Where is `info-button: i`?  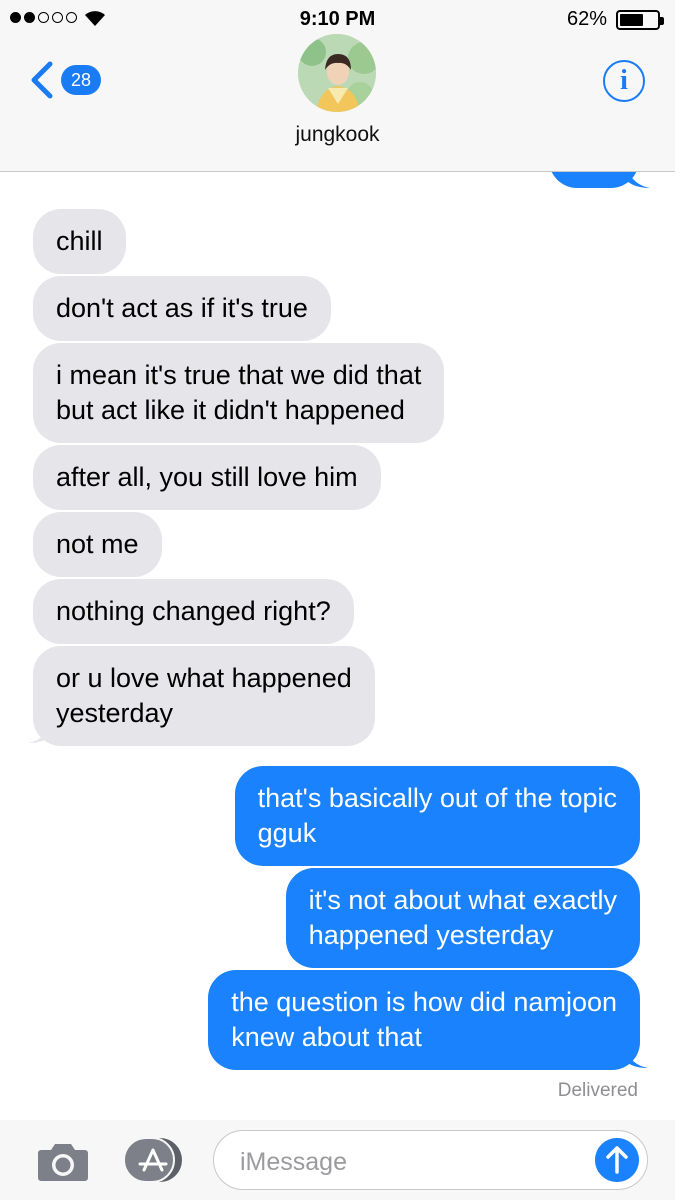
info-button: i is located at coordinates (624, 81).